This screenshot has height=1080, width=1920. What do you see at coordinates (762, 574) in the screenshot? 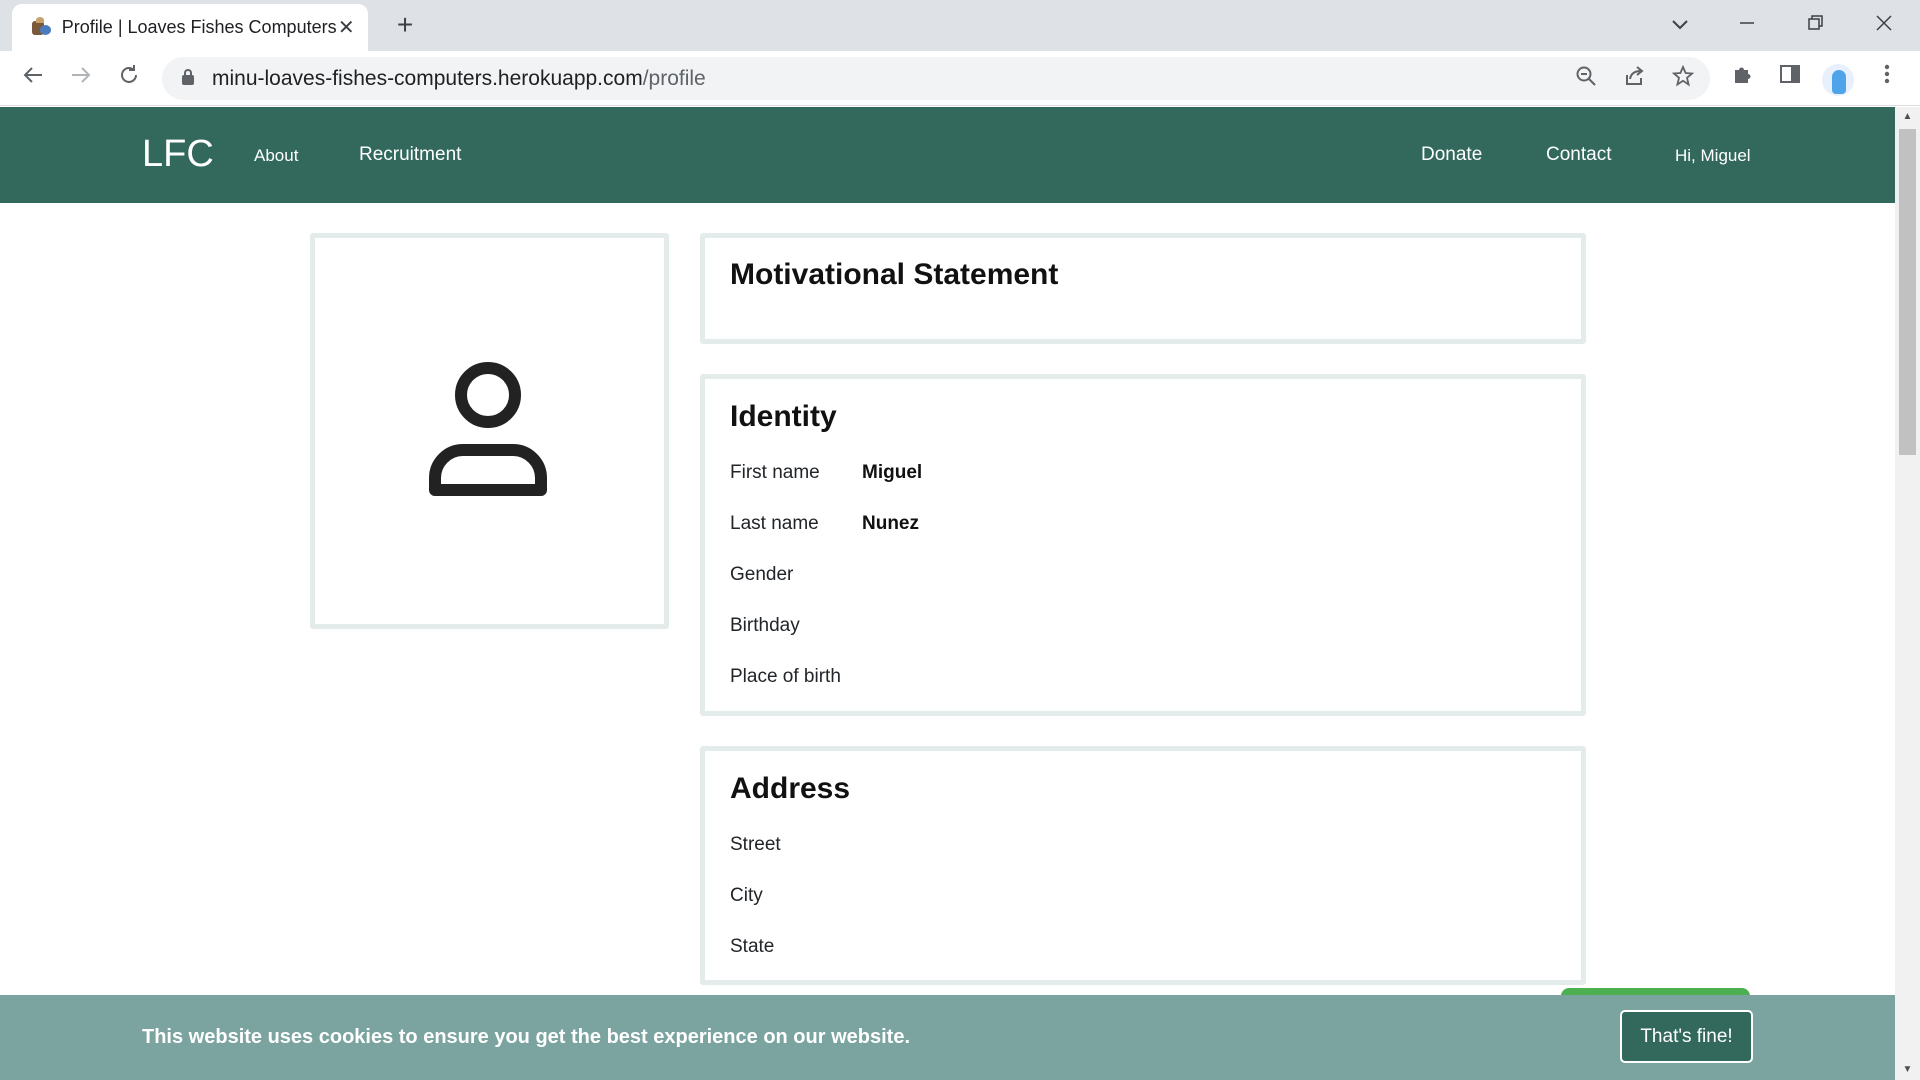
I see `gender-label: Gender` at bounding box center [762, 574].